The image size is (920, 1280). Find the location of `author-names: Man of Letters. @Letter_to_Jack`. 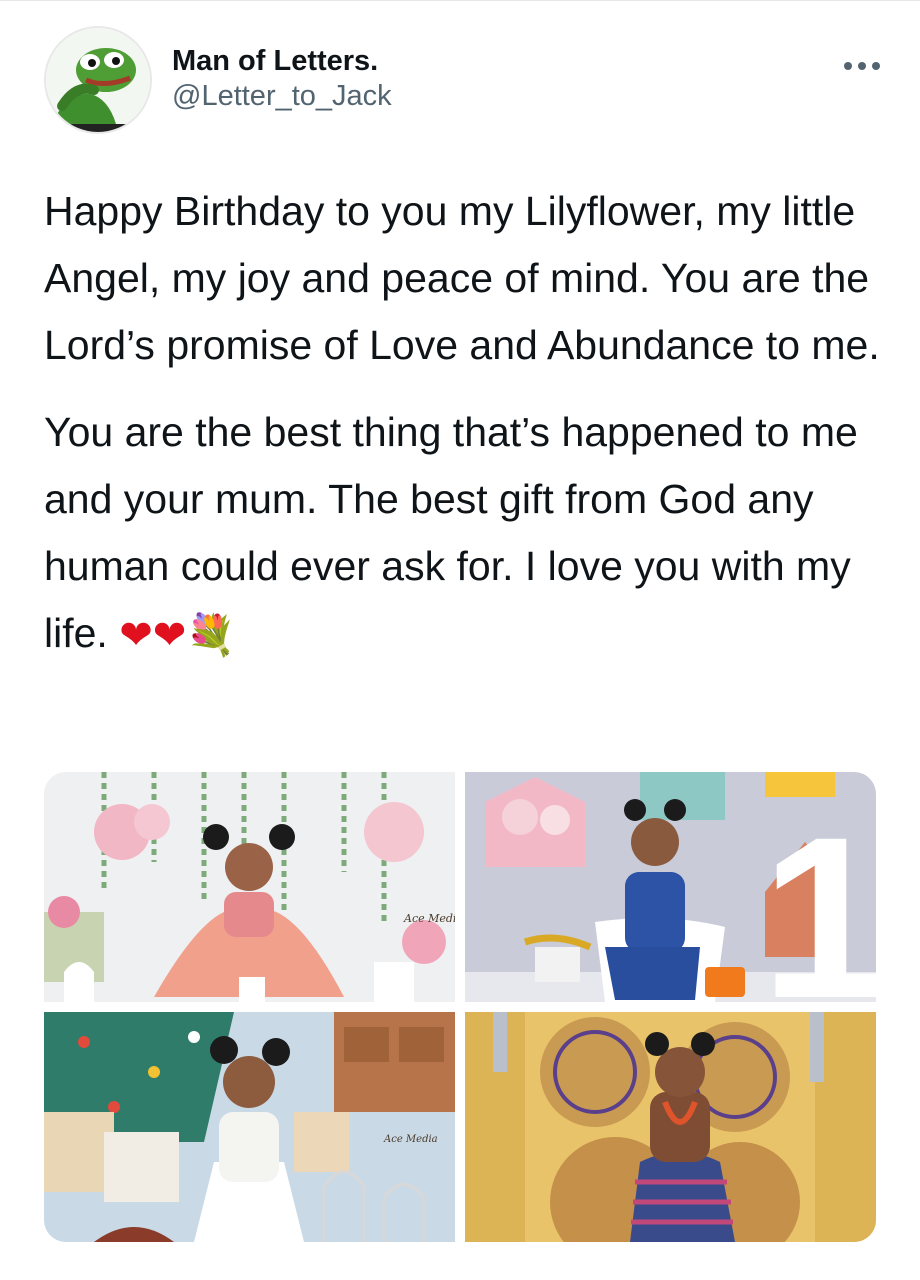

author-names: Man of Letters. @Letter_to_Jack is located at coordinates (282, 79).